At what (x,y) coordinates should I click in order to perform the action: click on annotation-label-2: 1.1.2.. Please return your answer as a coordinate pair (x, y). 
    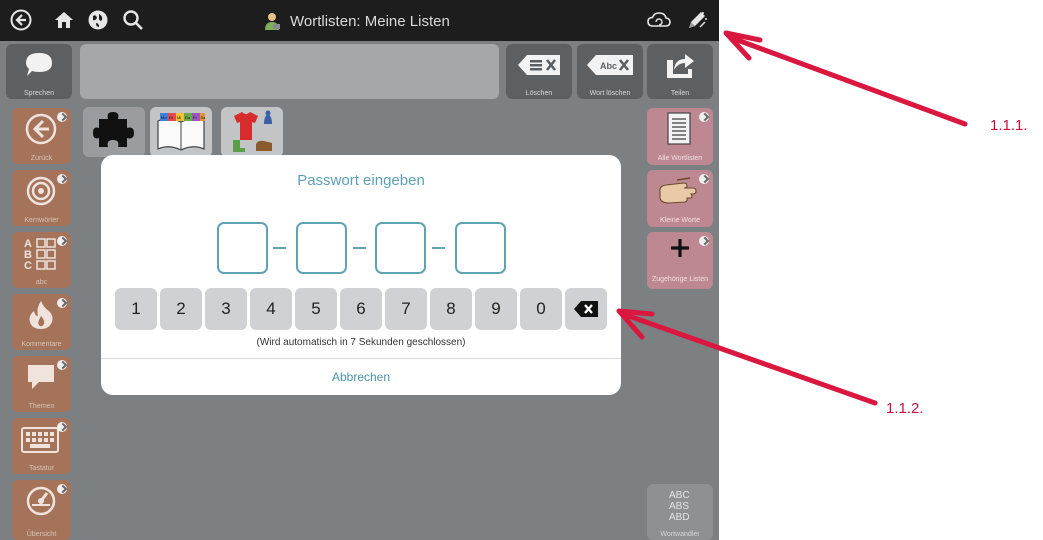
    Looking at the image, I should click on (905, 408).